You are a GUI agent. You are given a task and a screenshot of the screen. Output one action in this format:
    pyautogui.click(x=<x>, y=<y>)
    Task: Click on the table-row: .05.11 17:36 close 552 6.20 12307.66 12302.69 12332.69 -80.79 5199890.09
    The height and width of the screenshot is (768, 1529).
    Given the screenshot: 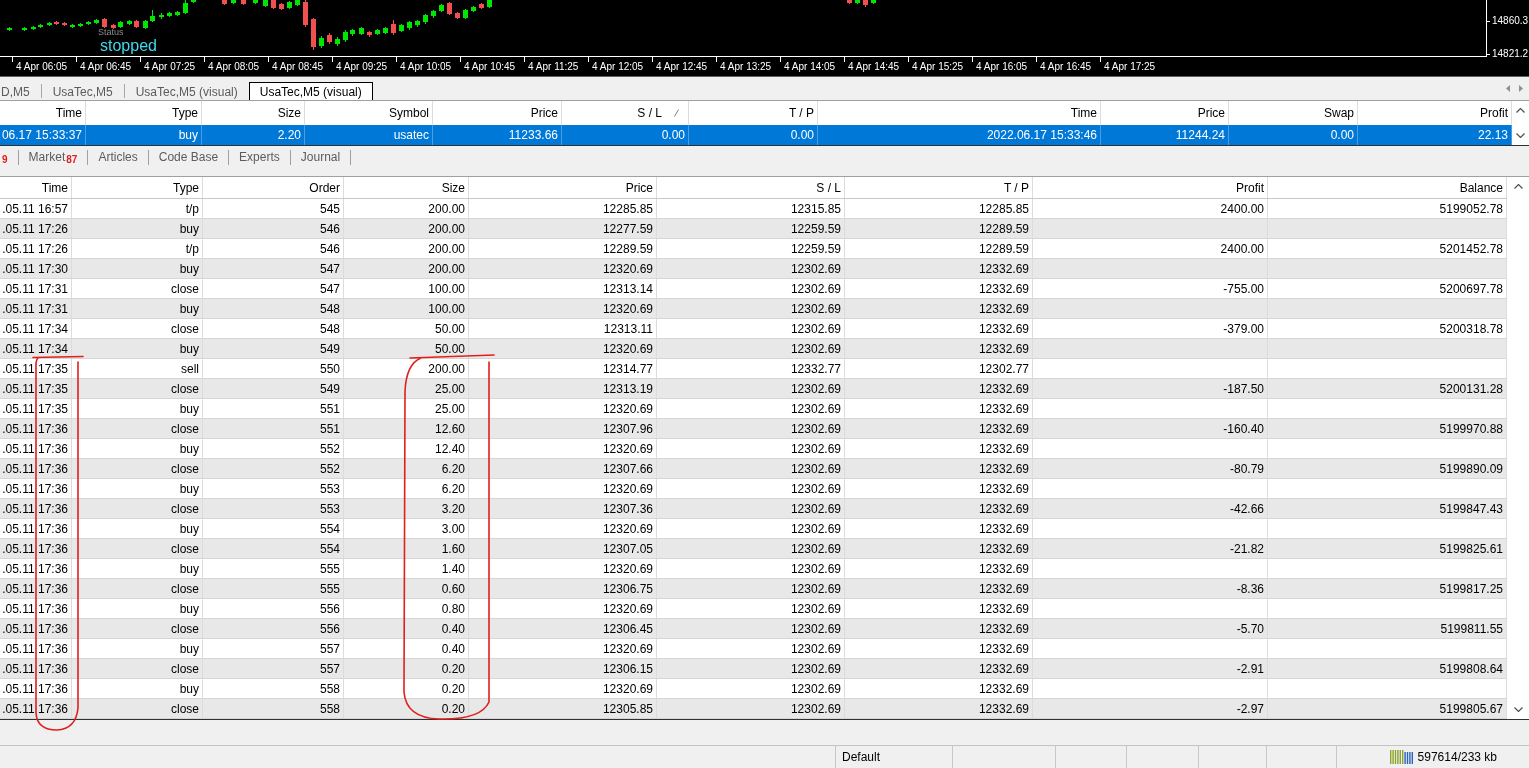 What is the action you would take?
    pyautogui.click(x=753, y=469)
    